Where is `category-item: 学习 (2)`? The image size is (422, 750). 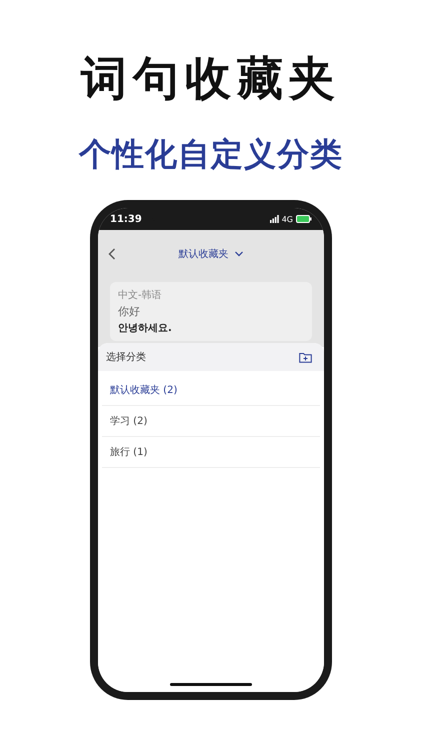 category-item: 学习 (2) is located at coordinates (211, 421).